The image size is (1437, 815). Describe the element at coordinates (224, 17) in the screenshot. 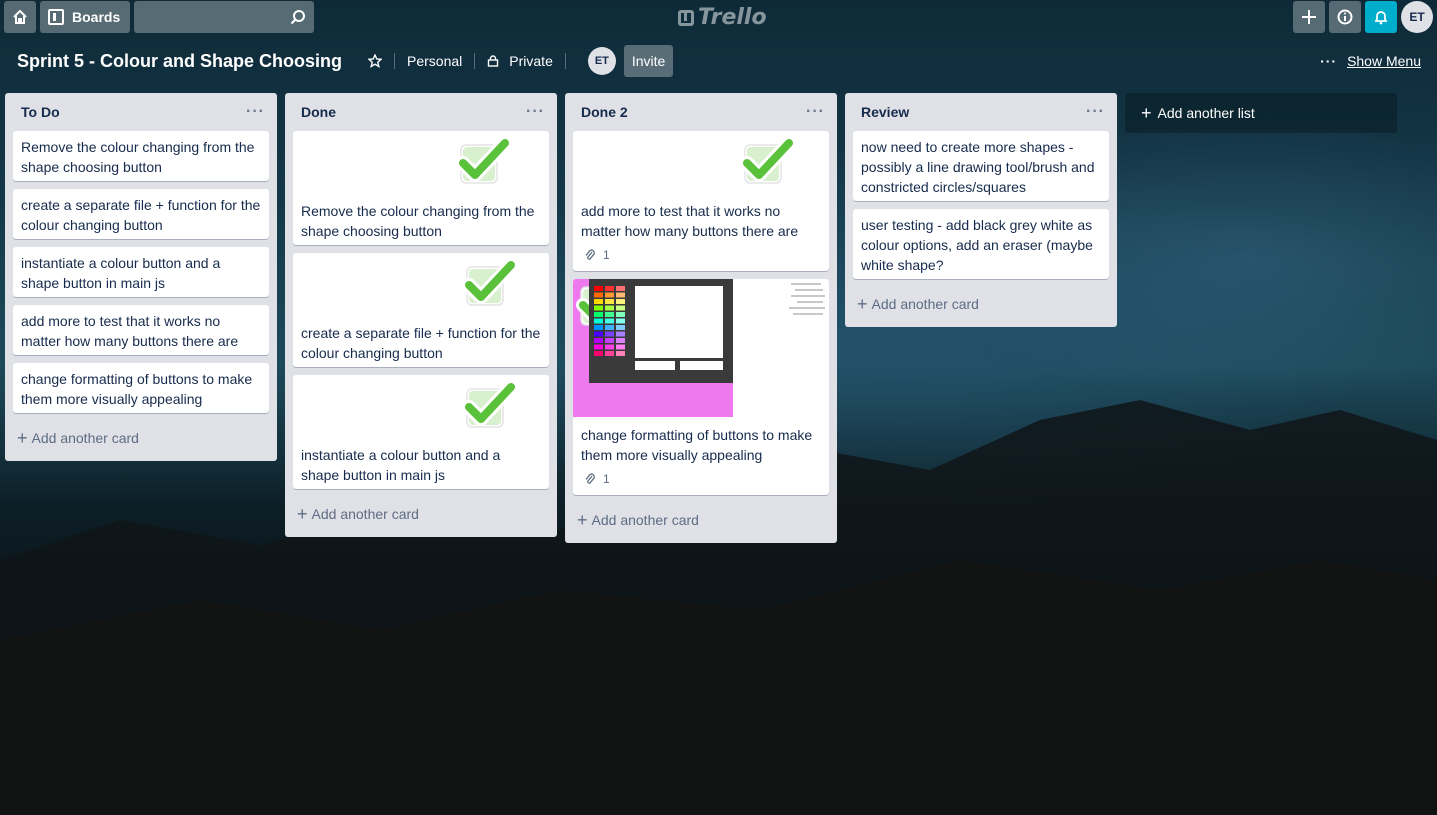

I see `search-input` at that location.